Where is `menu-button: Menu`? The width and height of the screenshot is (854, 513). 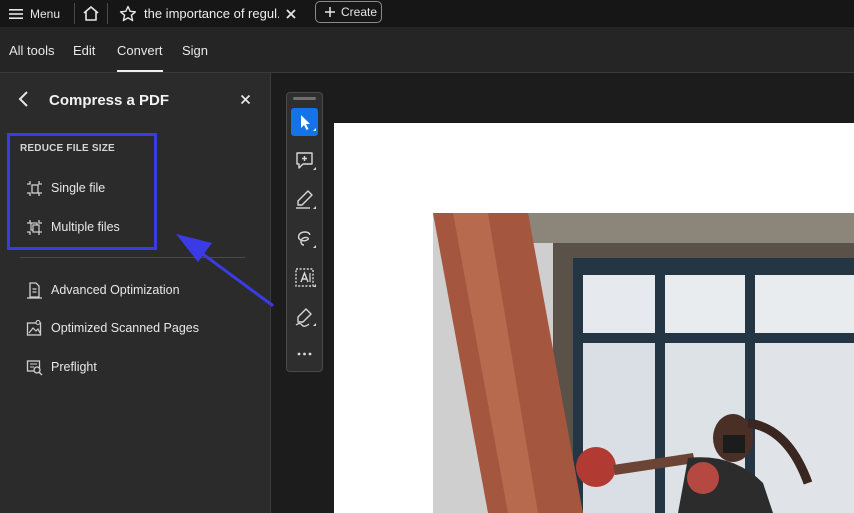
menu-button: Menu is located at coordinates (36, 13).